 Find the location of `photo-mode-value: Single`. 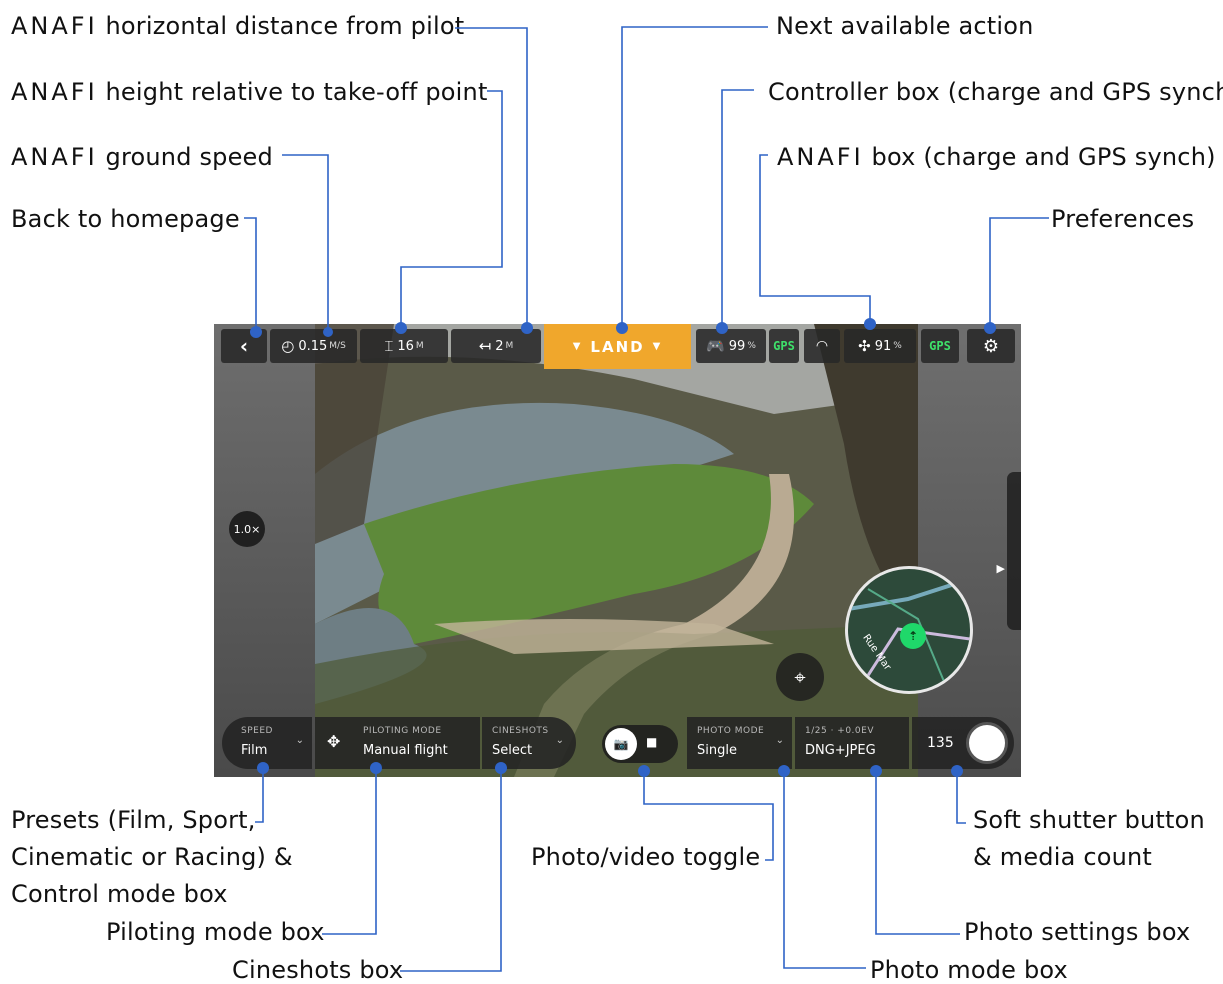

photo-mode-value: Single is located at coordinates (717, 750).